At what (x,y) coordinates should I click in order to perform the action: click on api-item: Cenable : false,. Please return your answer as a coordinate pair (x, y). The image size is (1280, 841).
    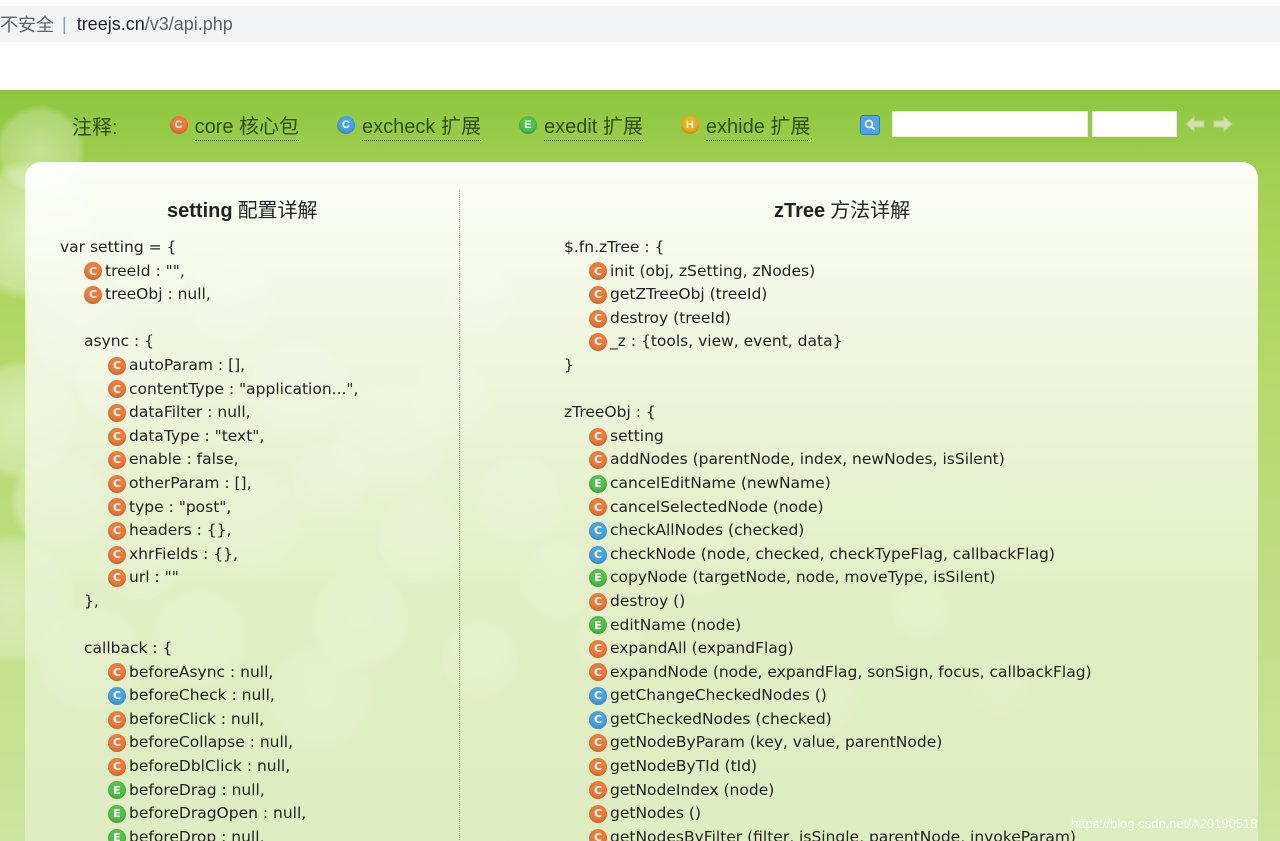
    Looking at the image, I should click on (209, 460).